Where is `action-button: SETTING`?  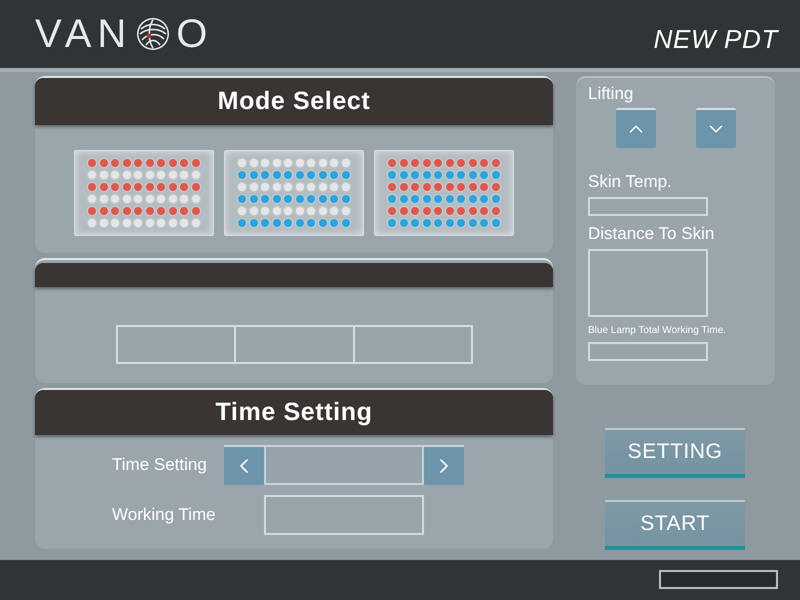
action-button: SETTING is located at coordinates (675, 453).